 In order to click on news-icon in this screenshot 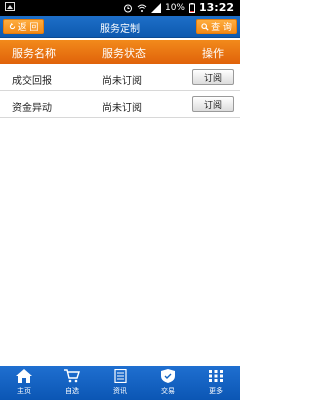, I will do `click(120, 376)`.